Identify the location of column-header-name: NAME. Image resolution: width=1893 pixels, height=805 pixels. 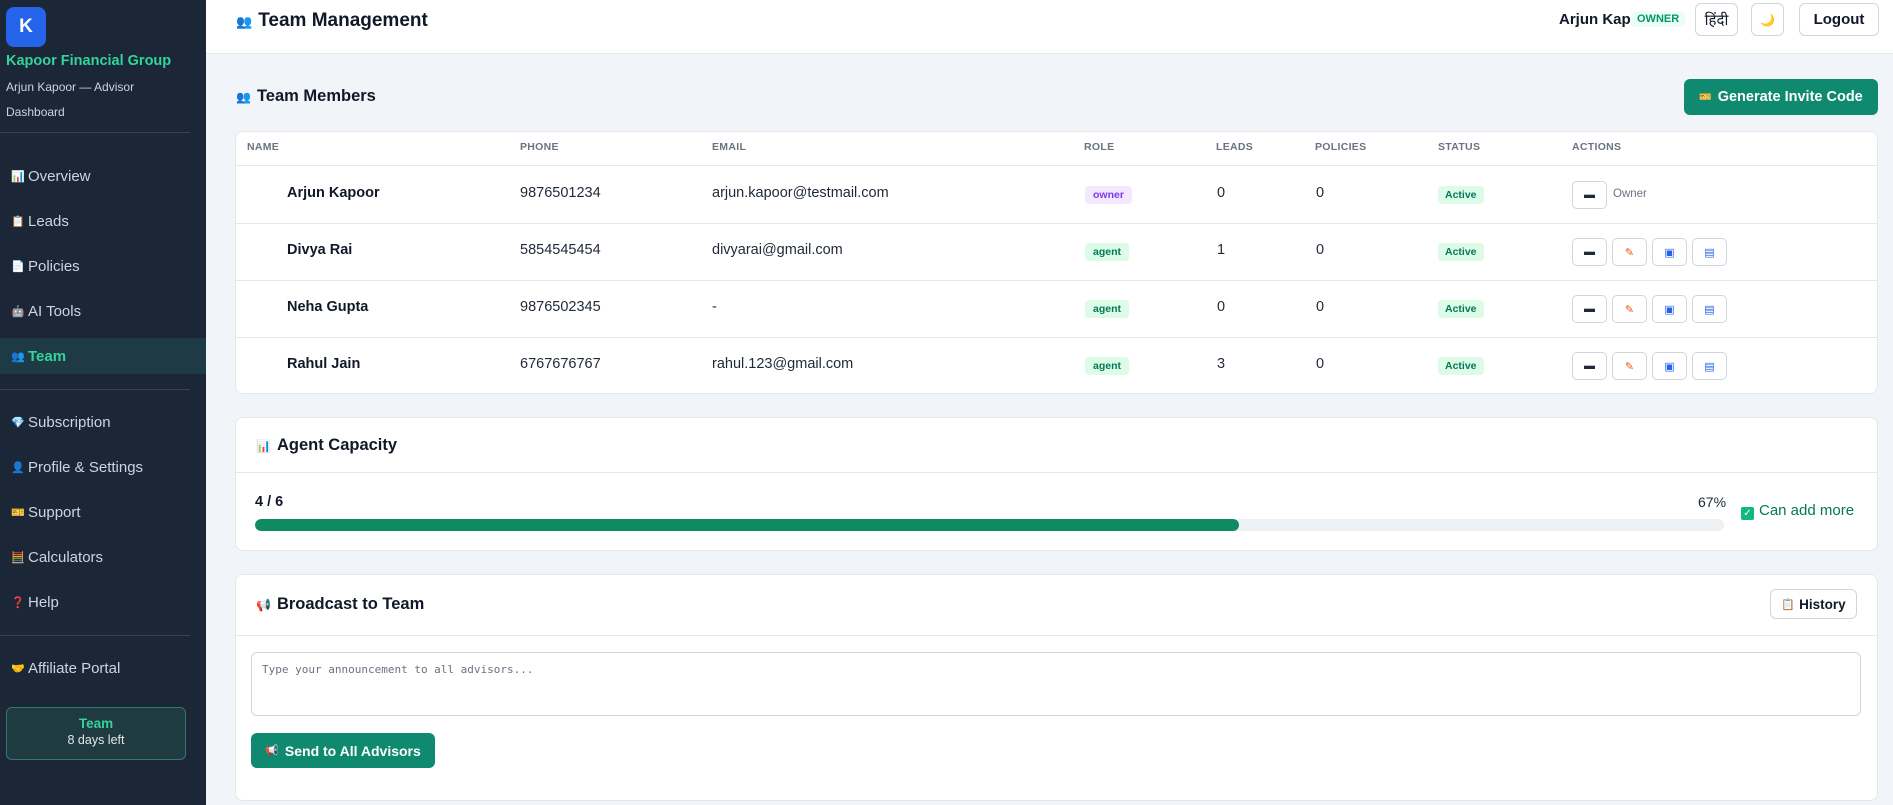
(263, 147).